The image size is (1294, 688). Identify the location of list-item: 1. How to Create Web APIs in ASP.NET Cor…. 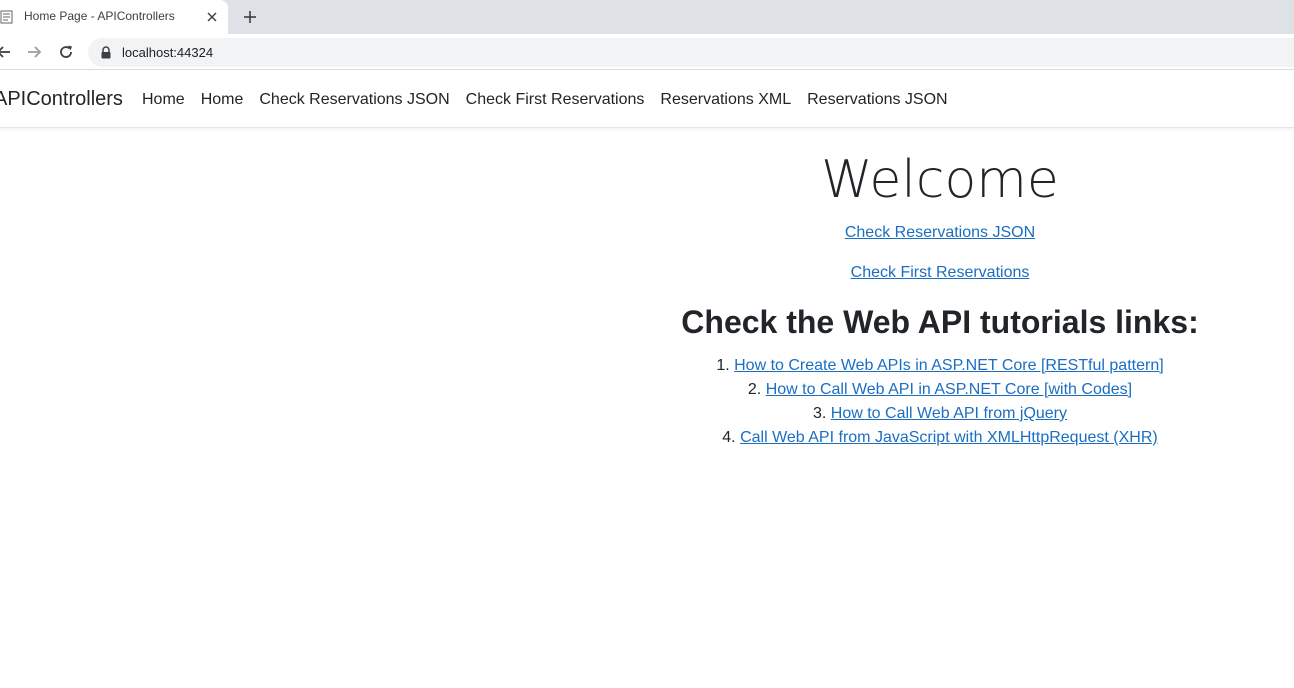
(940, 366).